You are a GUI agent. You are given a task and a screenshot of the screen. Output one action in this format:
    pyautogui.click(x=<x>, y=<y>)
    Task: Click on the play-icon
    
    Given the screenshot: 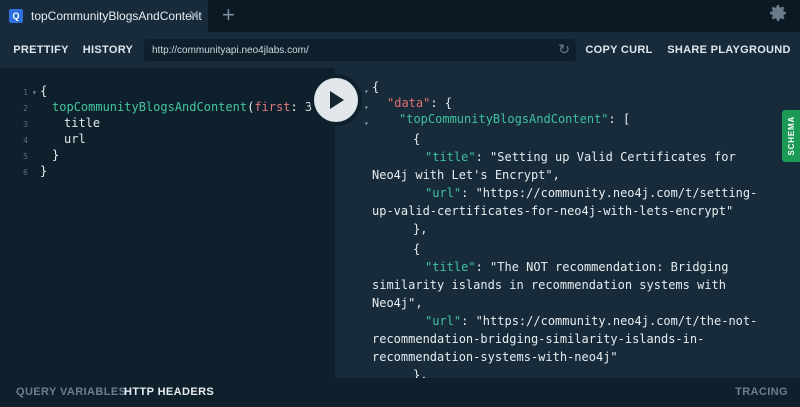 What is the action you would take?
    pyautogui.click(x=337, y=100)
    